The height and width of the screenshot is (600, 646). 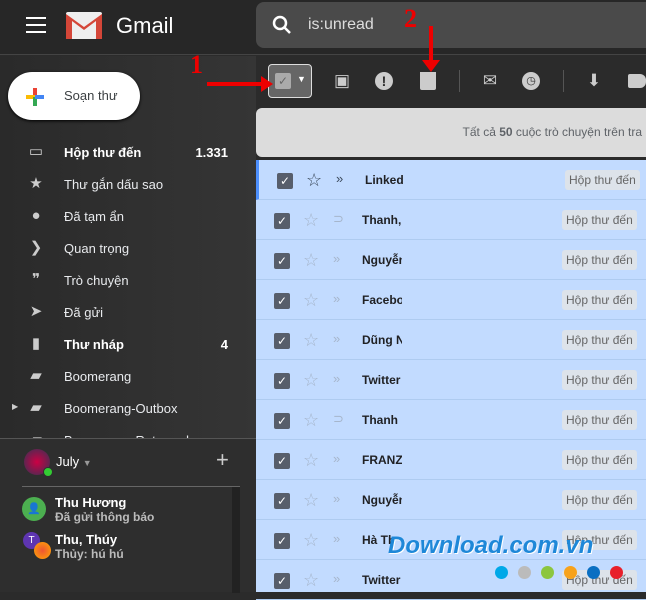 What do you see at coordinates (222, 460) in the screenshot?
I see `new-conversation-plus-icon: +` at bounding box center [222, 460].